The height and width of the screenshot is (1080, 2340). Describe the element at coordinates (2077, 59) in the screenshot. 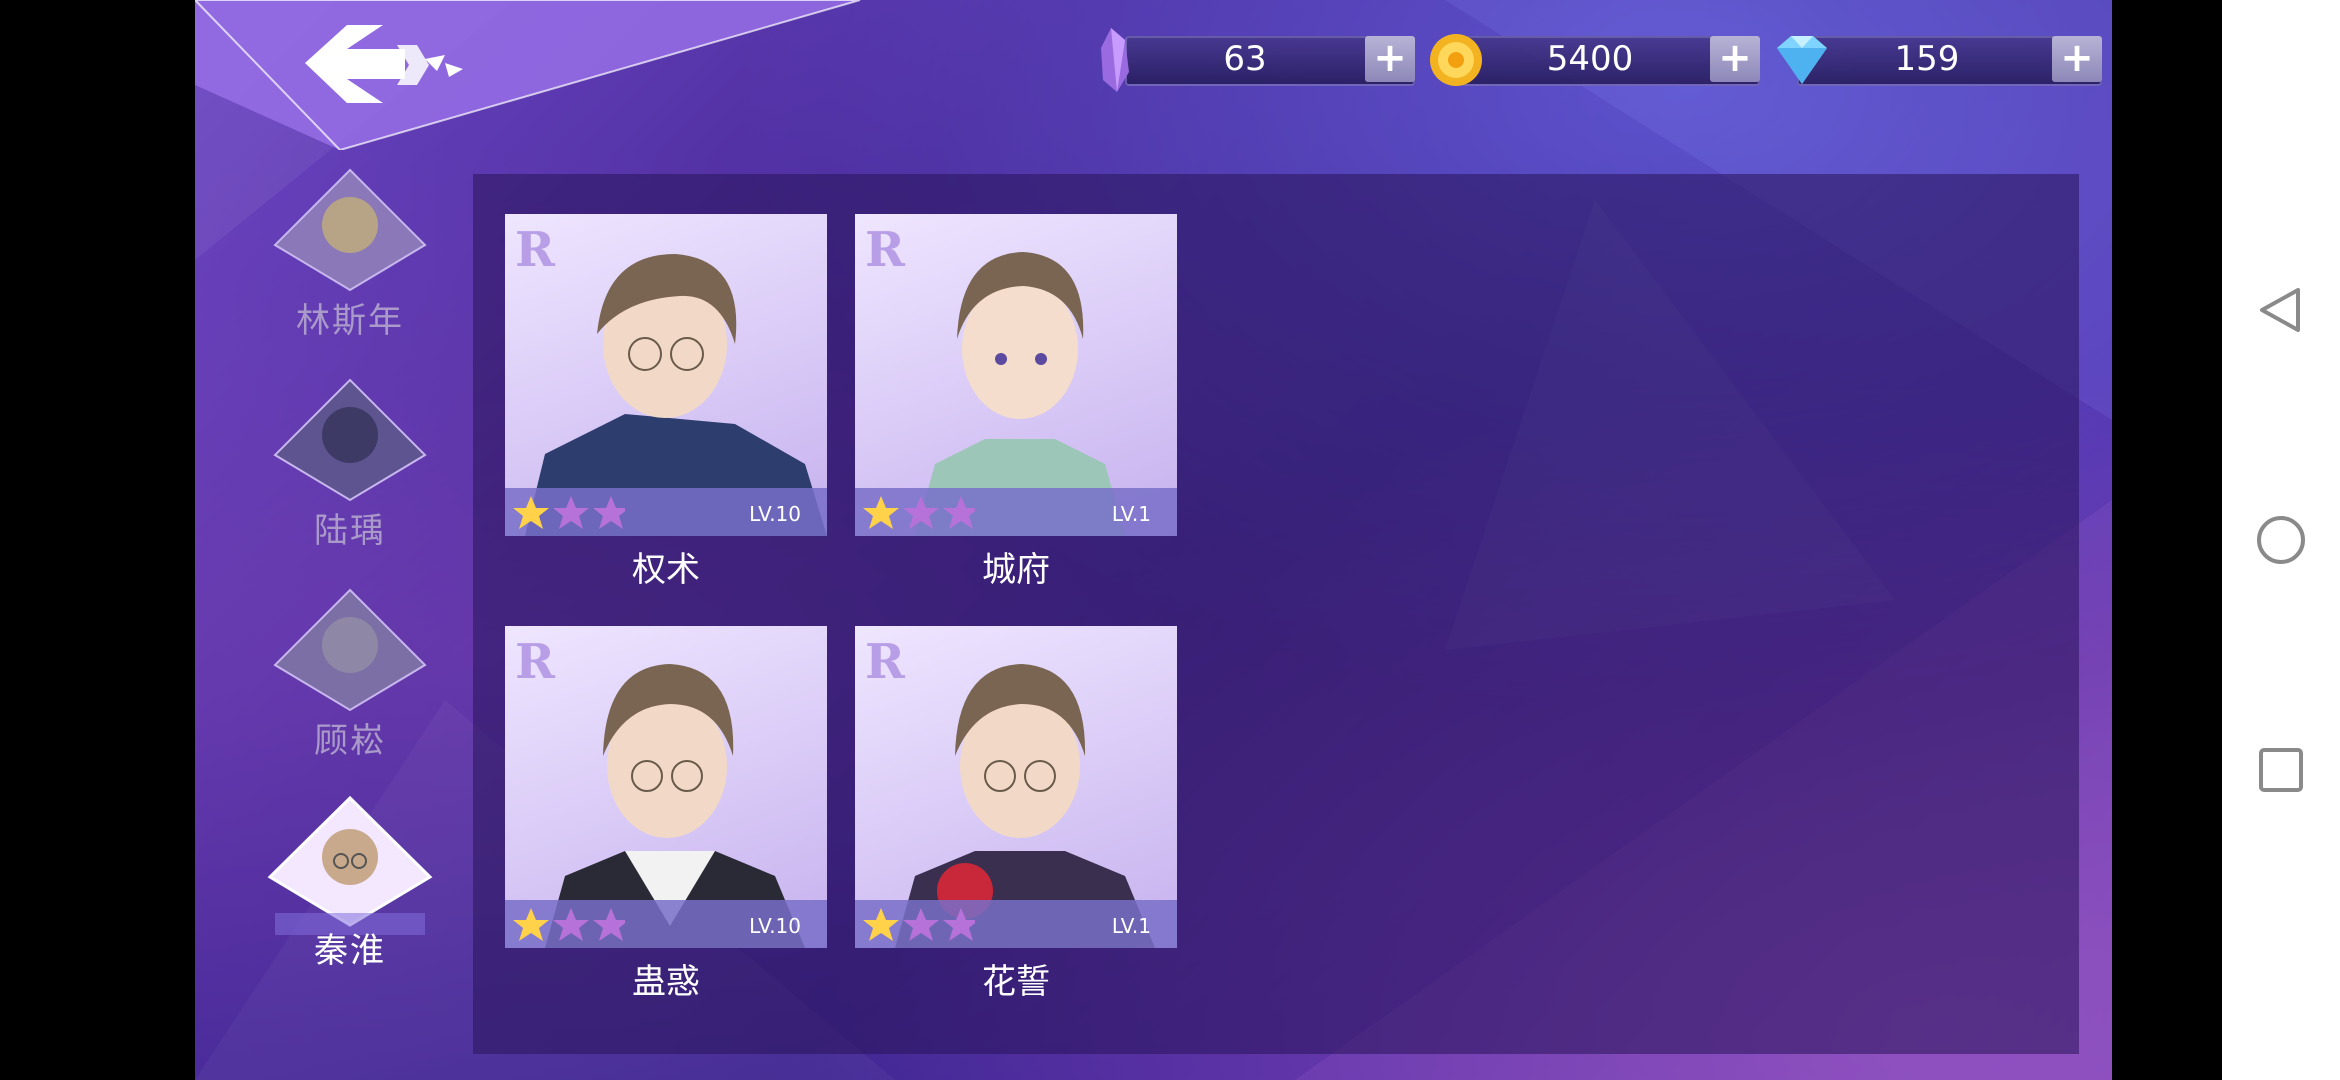

I see `add-diamond-button: +` at that location.